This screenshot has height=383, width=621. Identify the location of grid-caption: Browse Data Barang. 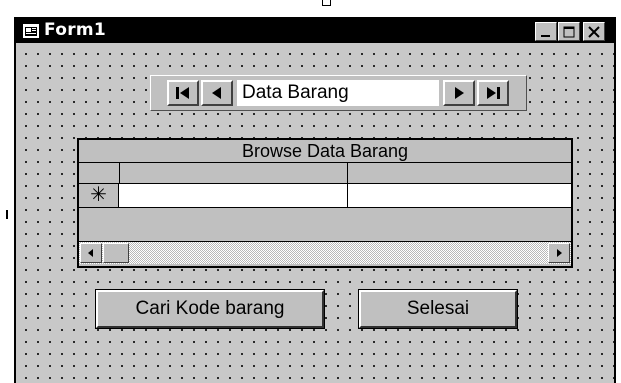
(325, 151).